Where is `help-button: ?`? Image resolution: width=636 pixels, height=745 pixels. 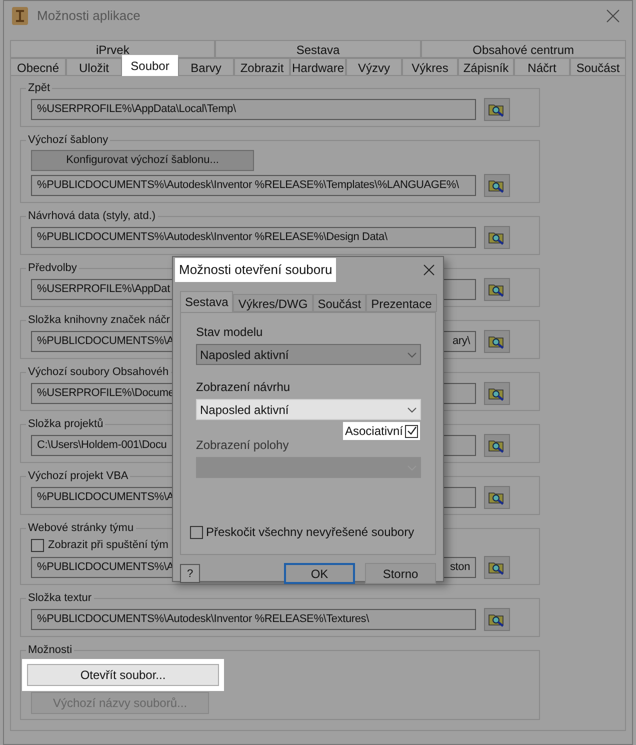 help-button: ? is located at coordinates (190, 573).